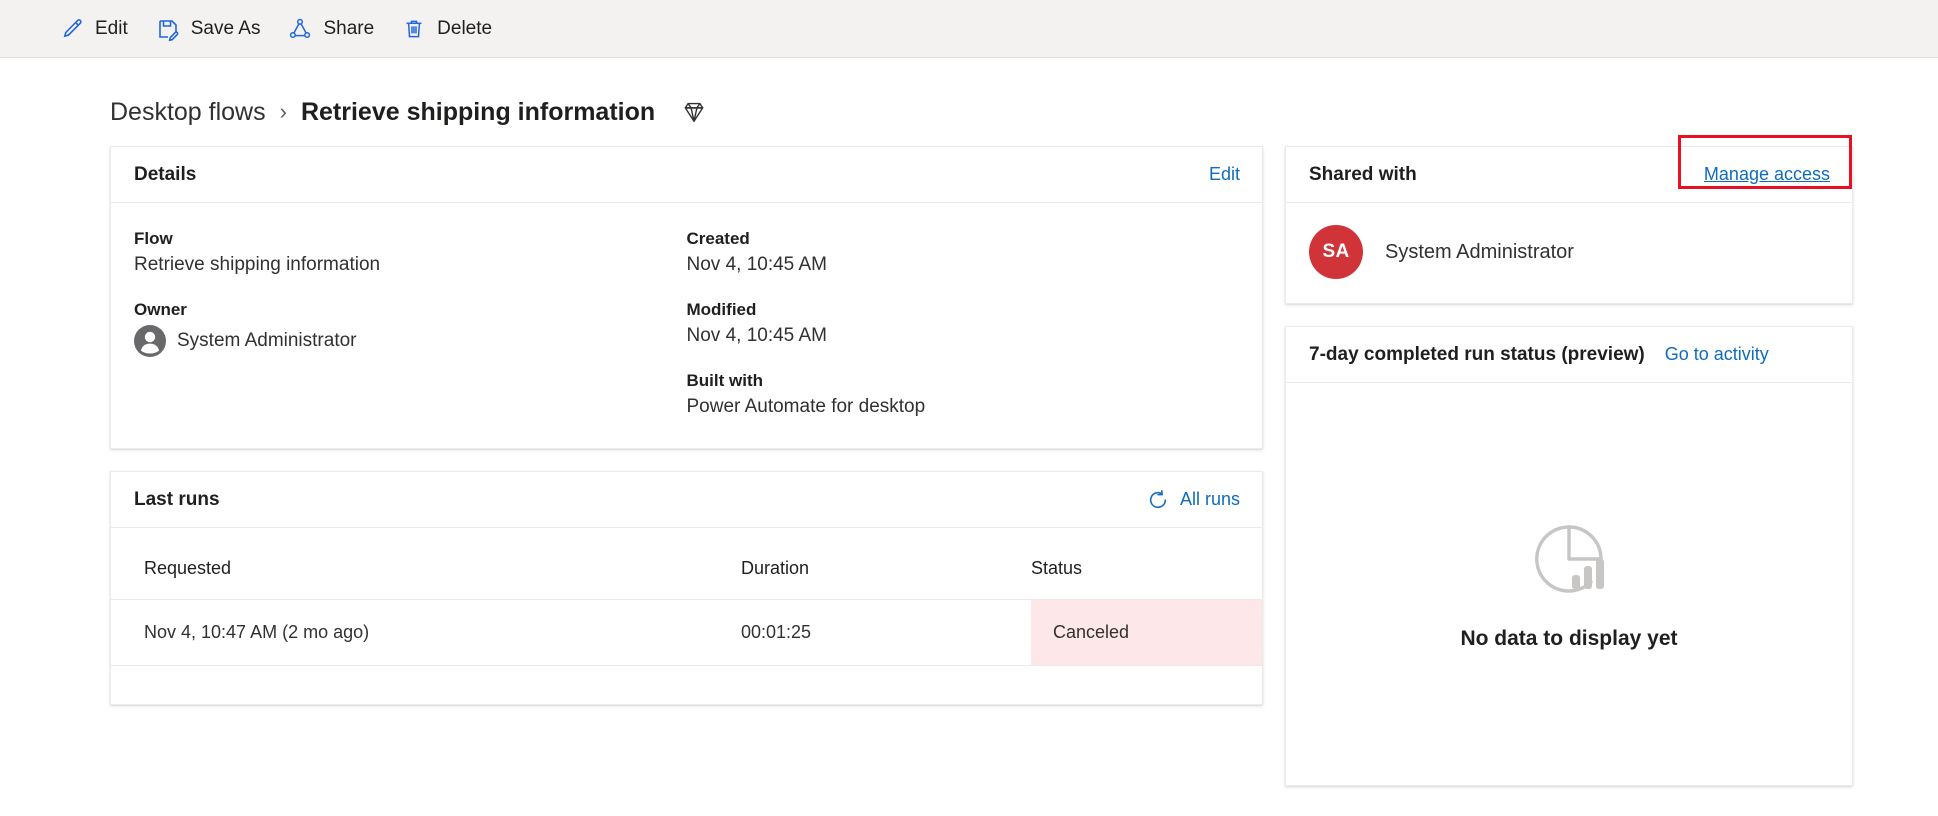  What do you see at coordinates (300, 29) in the screenshot?
I see `share-icon` at bounding box center [300, 29].